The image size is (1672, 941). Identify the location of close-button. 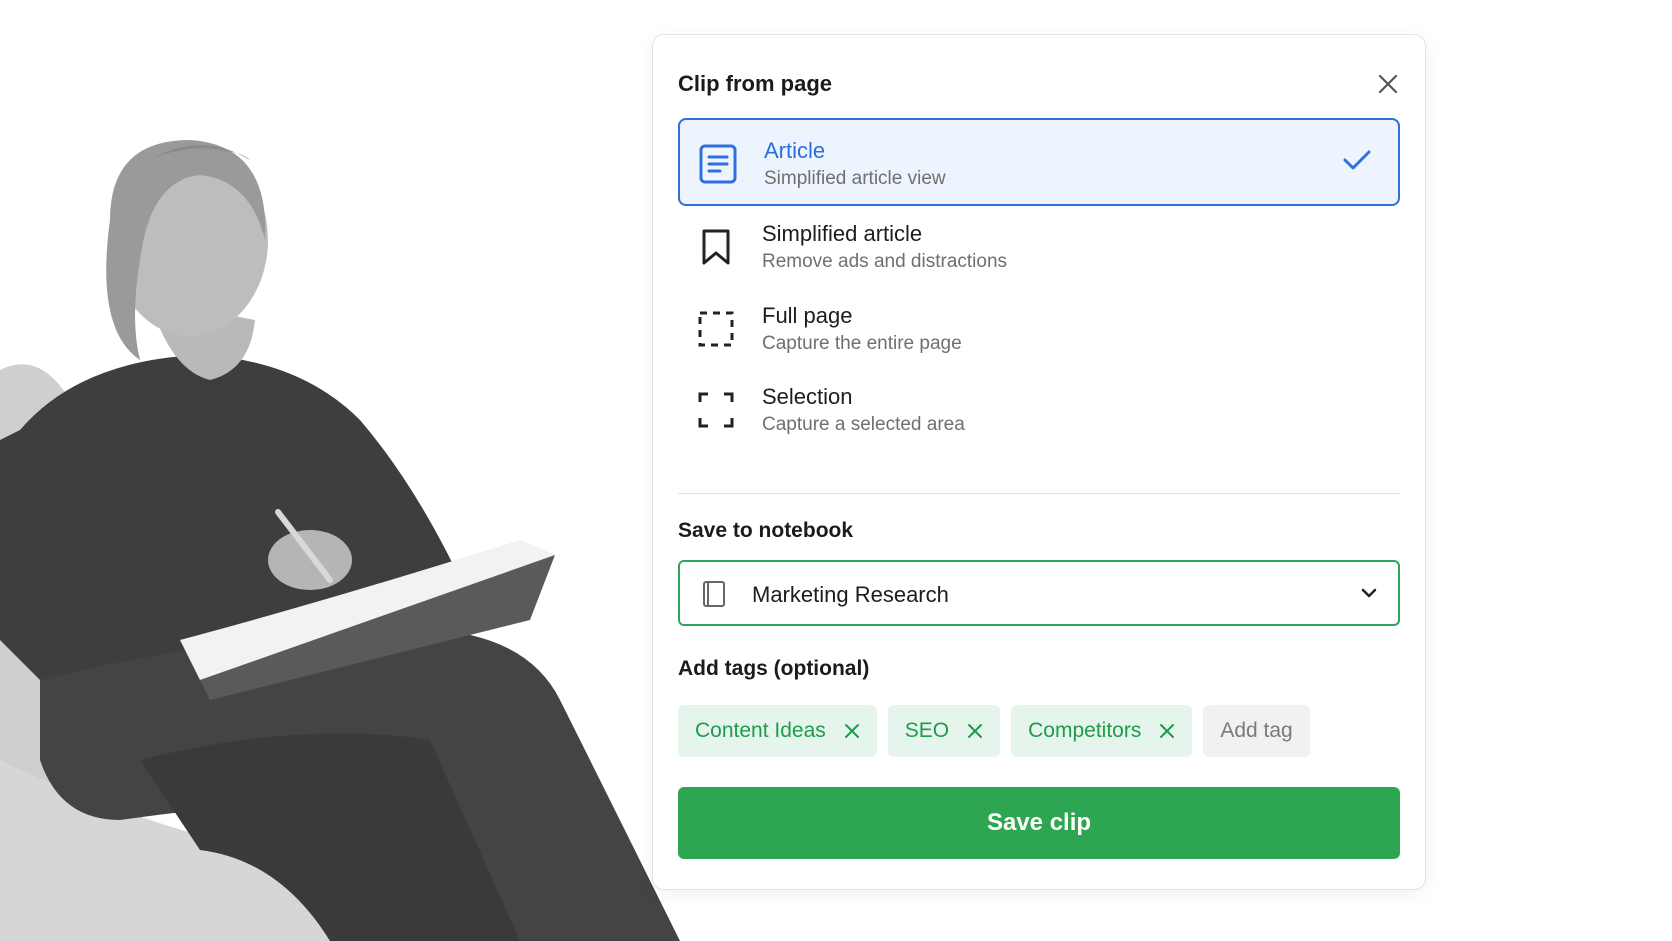
(1388, 84).